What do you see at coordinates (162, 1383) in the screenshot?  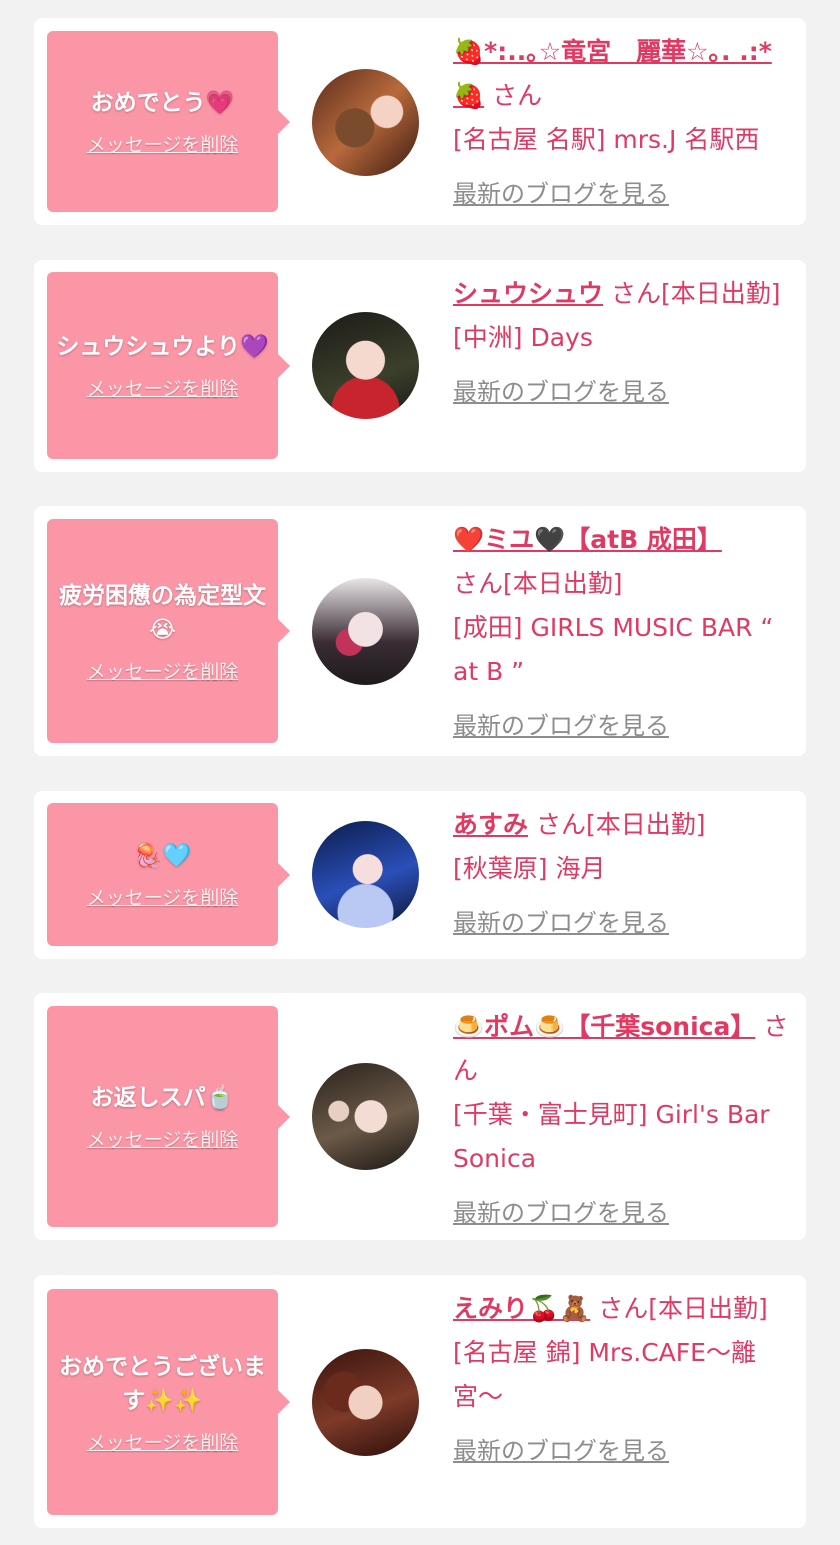 I see `message-text: おめでとうございます✨✨` at bounding box center [162, 1383].